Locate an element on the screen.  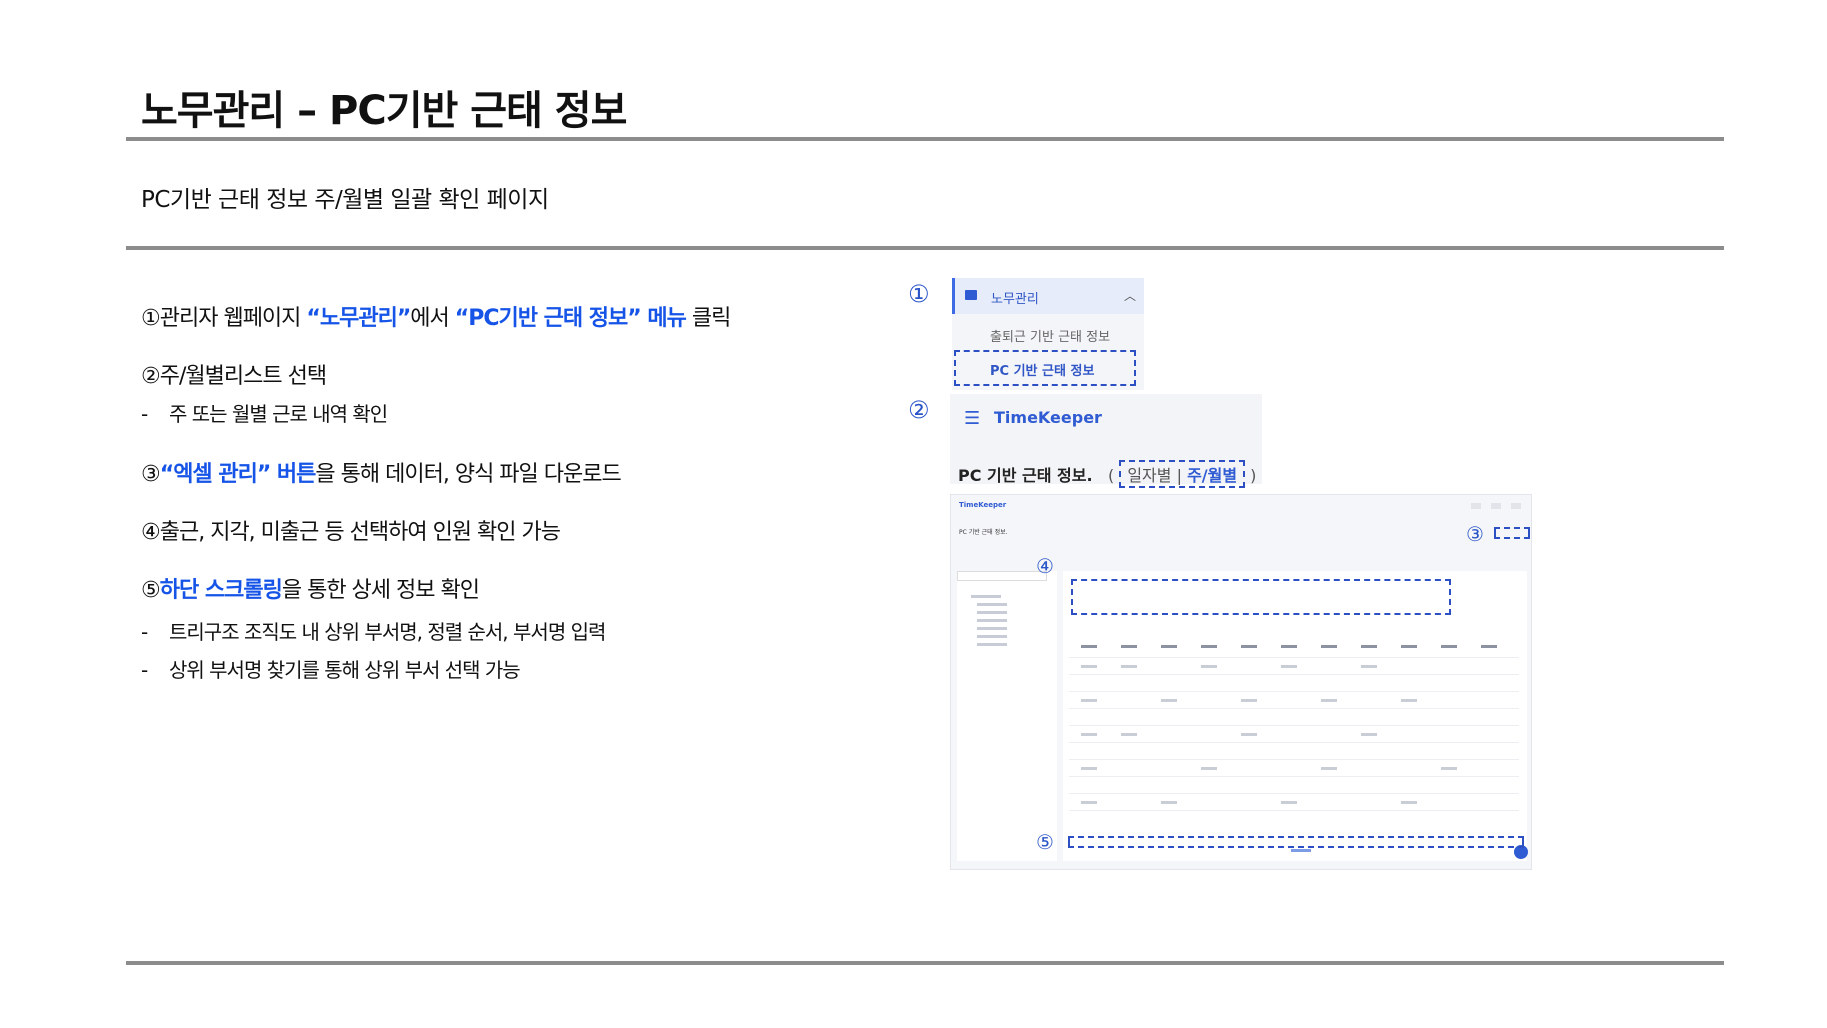
divider-middle is located at coordinates (925, 248).